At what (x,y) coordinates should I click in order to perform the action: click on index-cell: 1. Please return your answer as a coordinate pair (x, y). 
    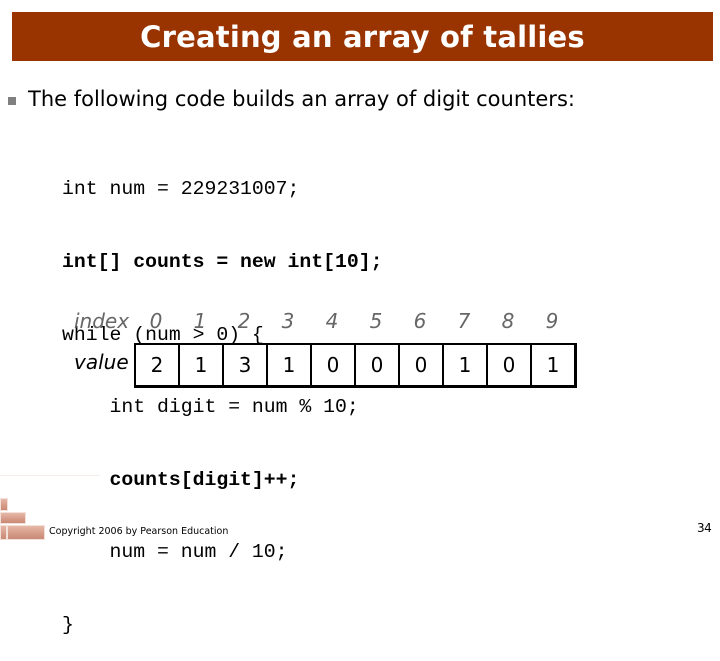
    Looking at the image, I should click on (200, 321).